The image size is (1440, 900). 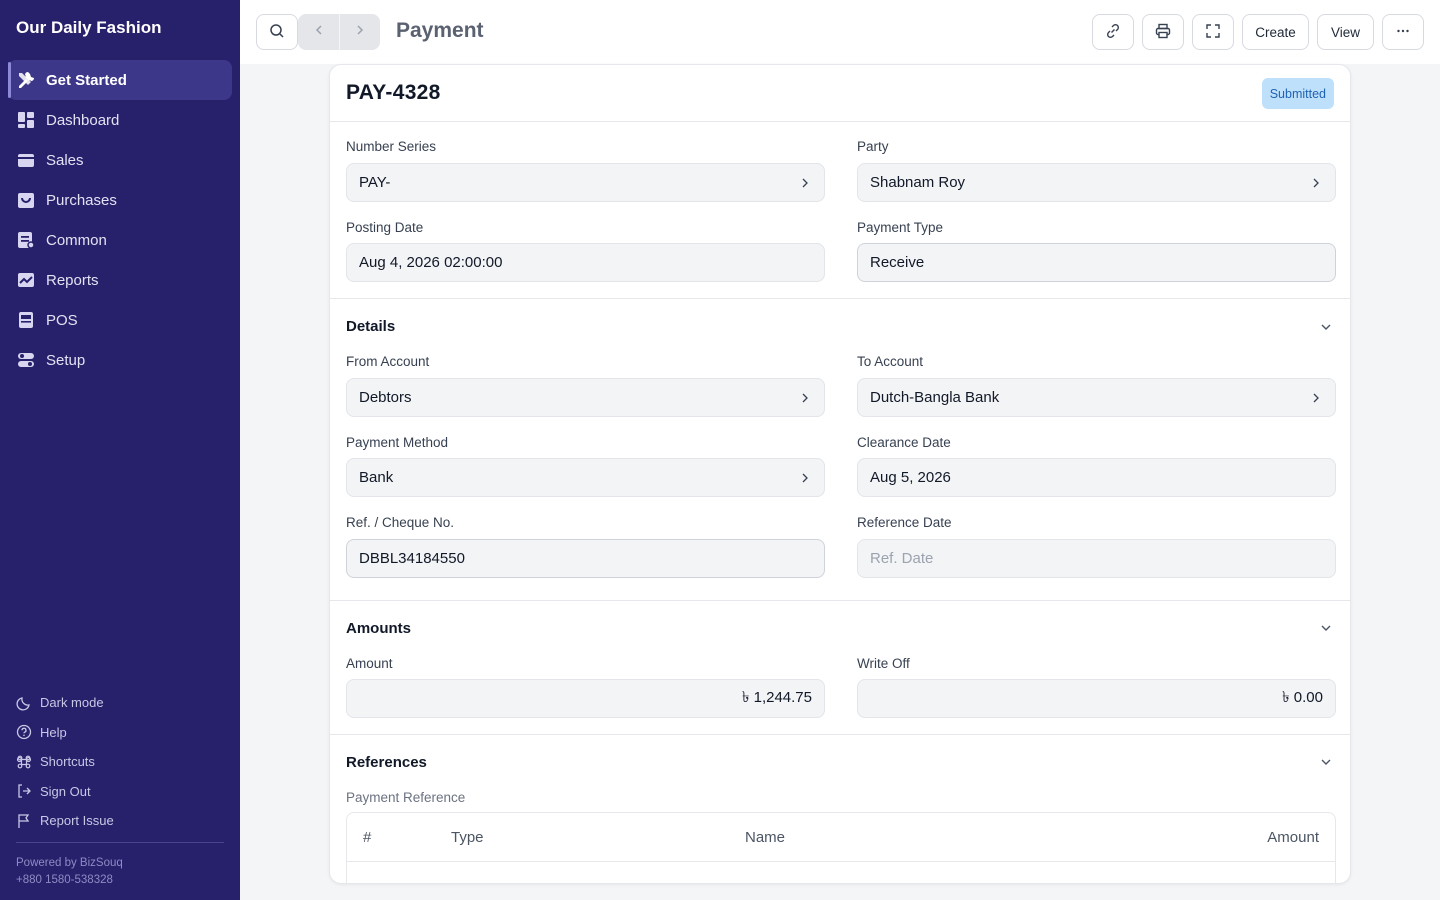 I want to click on doc-header: PAY-4328 Submitted, so click(x=840, y=93).